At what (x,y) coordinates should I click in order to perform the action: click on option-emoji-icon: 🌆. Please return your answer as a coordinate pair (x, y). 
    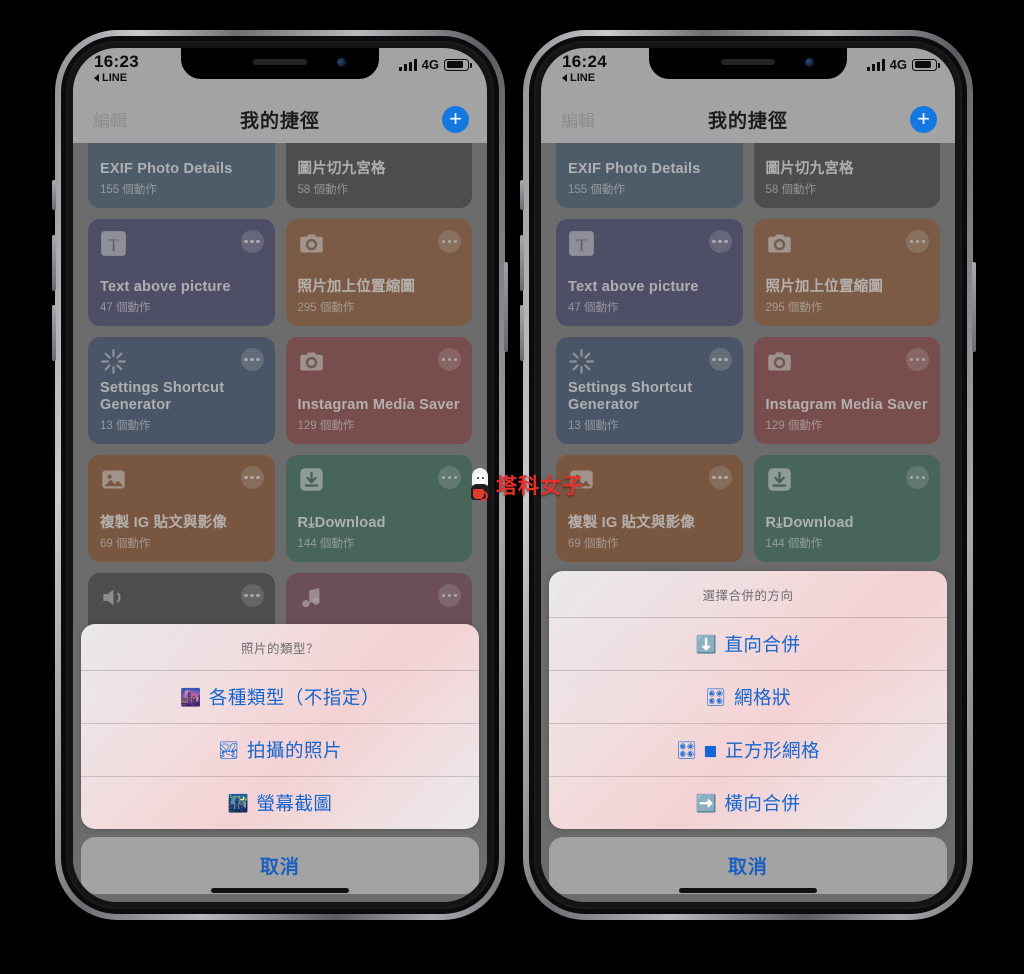
    Looking at the image, I should click on (191, 697).